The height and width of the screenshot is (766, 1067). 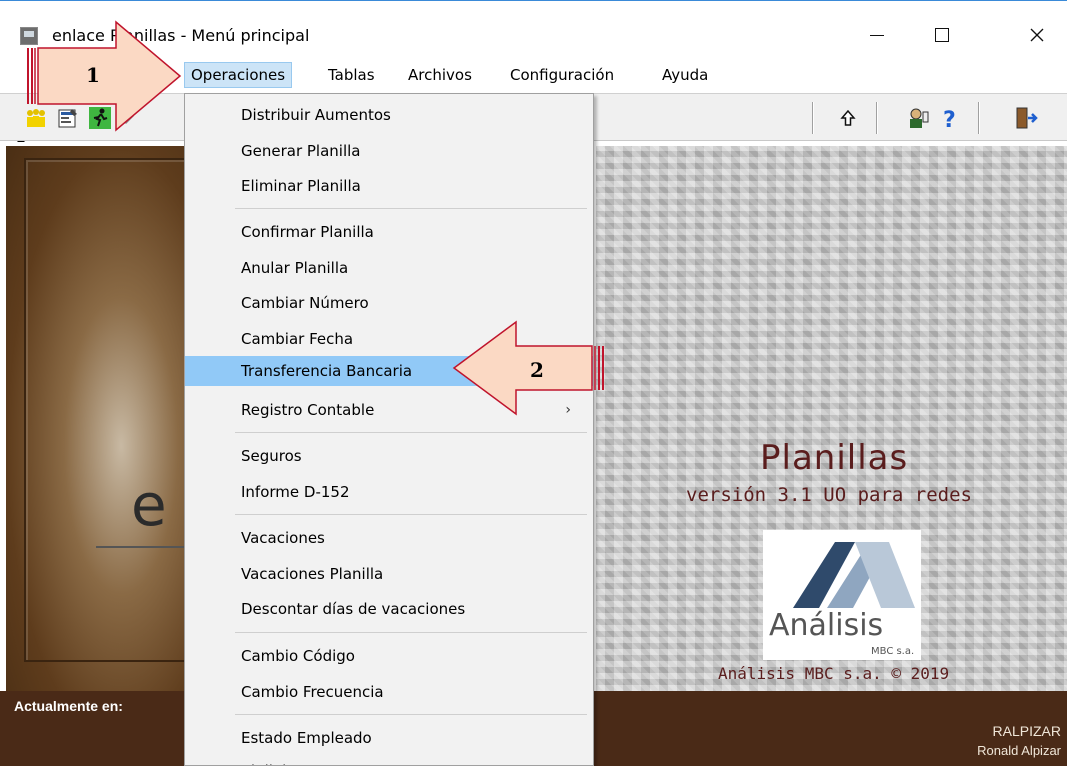 What do you see at coordinates (685, 75) in the screenshot?
I see `menu-ayuda: Ayuda` at bounding box center [685, 75].